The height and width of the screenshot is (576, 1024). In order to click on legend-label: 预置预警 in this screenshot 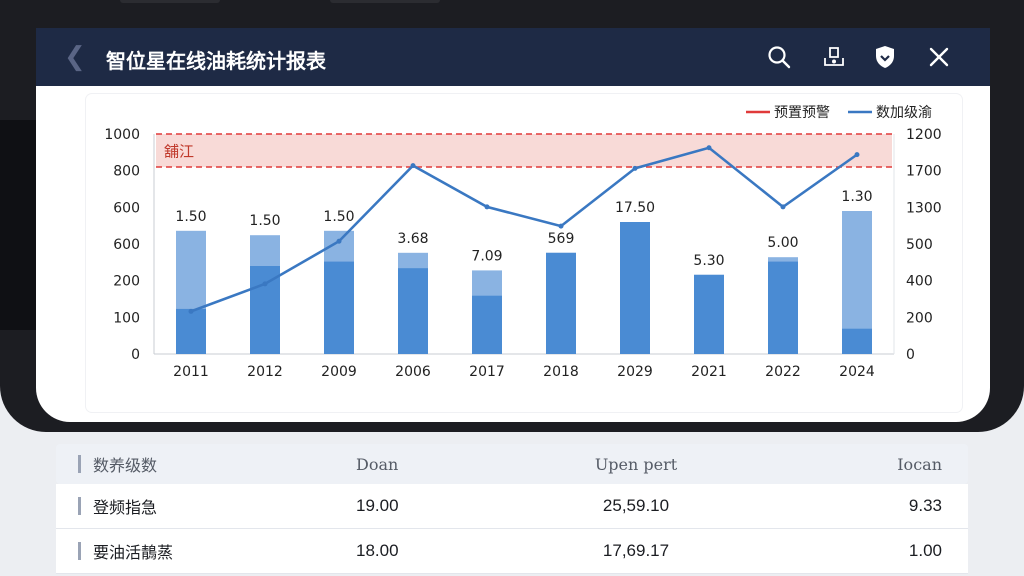, I will do `click(802, 113)`.